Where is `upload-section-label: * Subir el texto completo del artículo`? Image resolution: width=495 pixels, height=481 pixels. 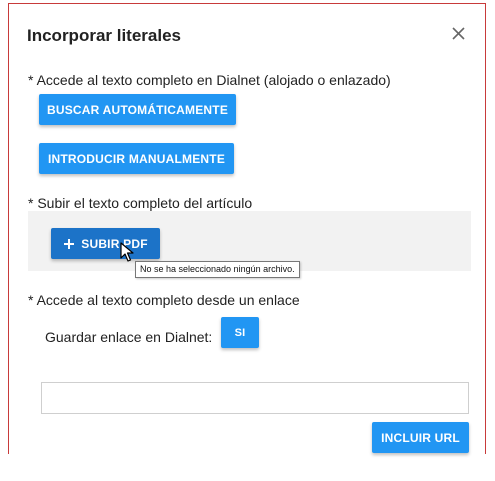
upload-section-label: * Subir el texto completo del artículo is located at coordinates (140, 203).